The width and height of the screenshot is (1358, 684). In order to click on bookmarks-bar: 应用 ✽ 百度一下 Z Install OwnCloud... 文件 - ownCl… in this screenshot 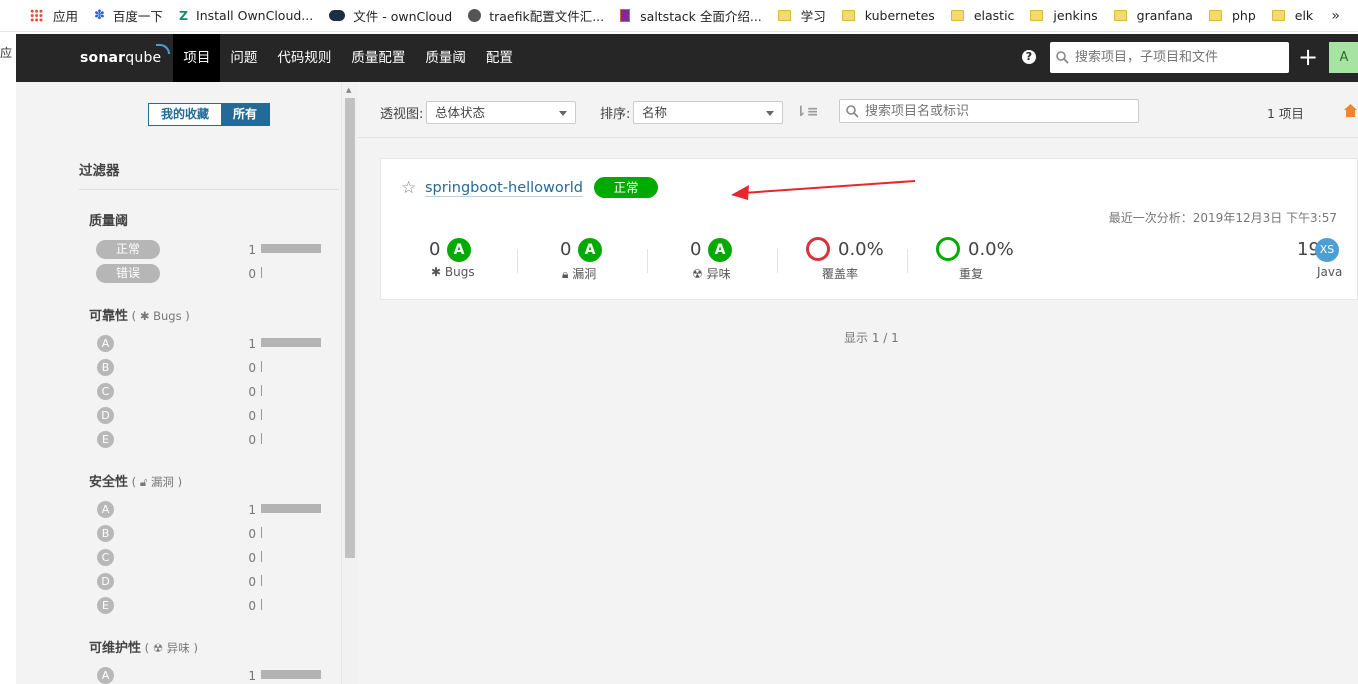, I will do `click(679, 16)`.